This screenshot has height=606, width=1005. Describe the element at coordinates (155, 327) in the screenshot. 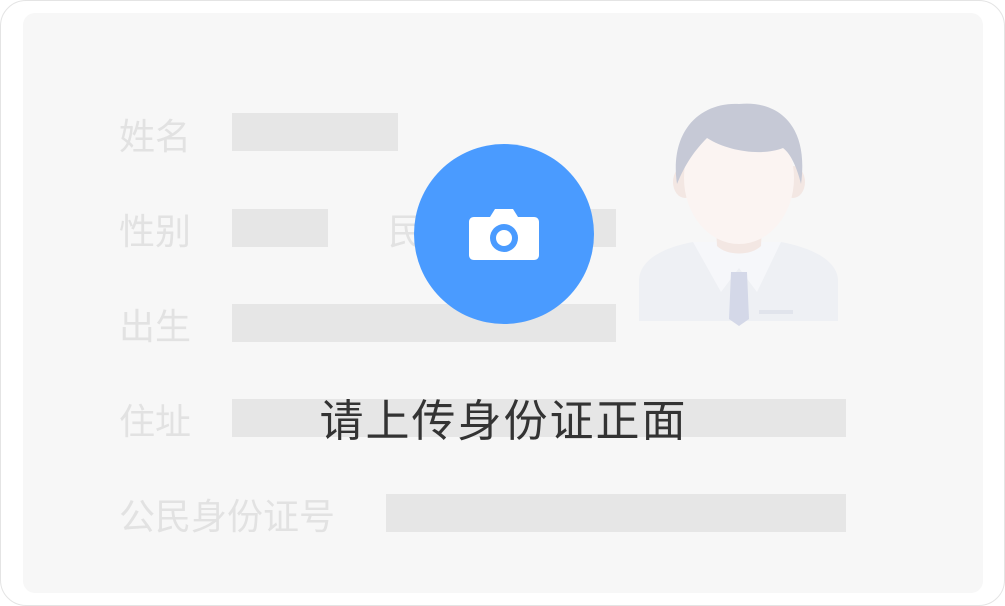

I see `field-label-birth: 出生` at that location.